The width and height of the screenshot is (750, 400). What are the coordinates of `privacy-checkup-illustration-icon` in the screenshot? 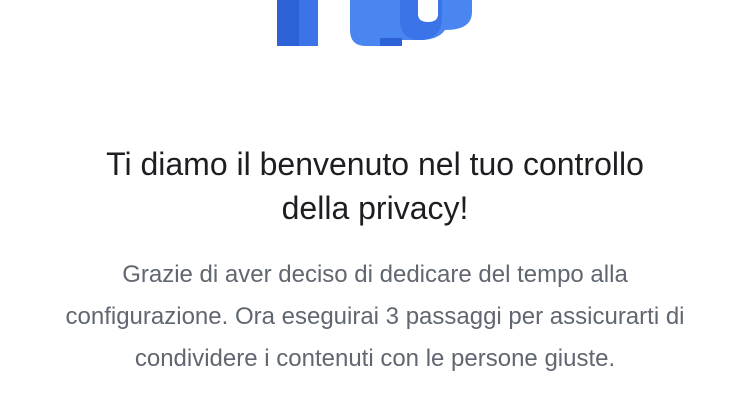 It's located at (375, 26).